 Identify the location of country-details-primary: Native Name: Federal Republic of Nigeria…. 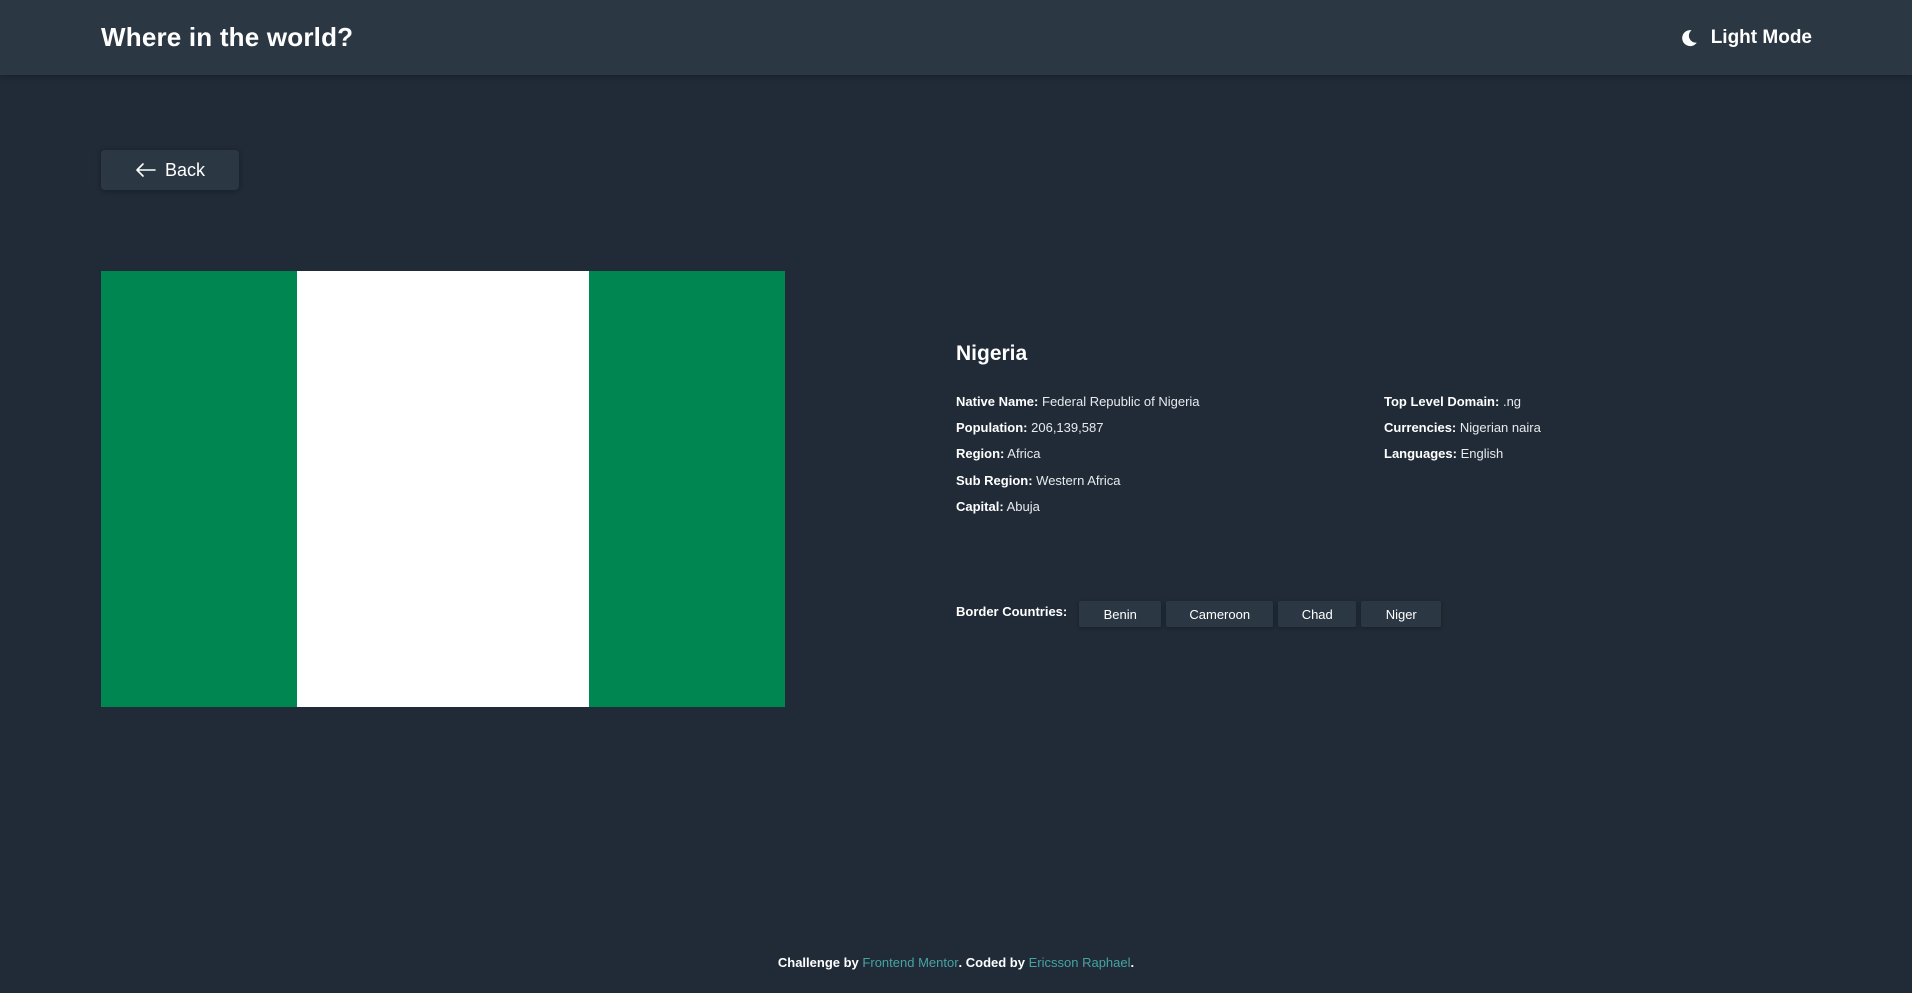
(1078, 454).